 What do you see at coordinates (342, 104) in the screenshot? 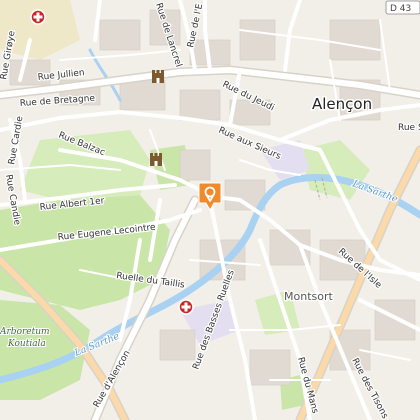
I see `city-label: Alençon` at bounding box center [342, 104].